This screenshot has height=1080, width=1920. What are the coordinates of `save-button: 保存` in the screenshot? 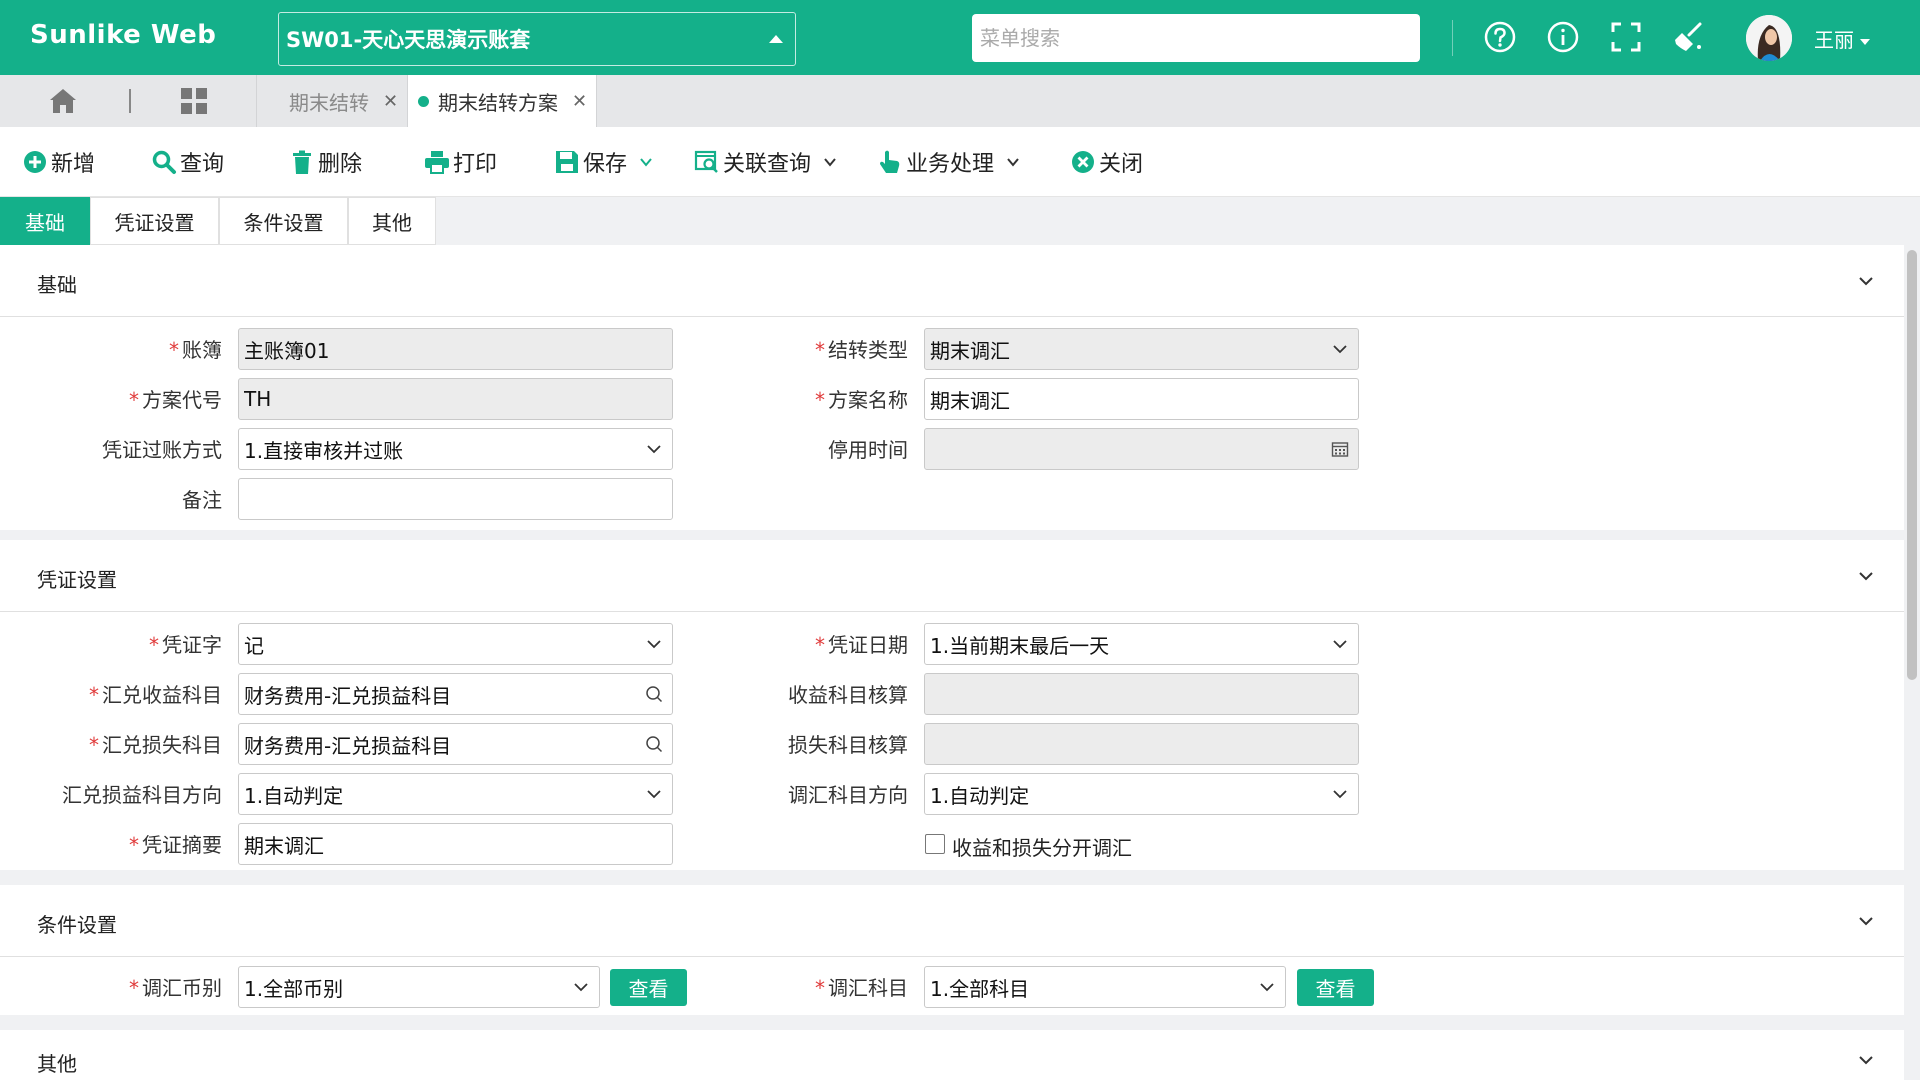 It's located at (603, 162).